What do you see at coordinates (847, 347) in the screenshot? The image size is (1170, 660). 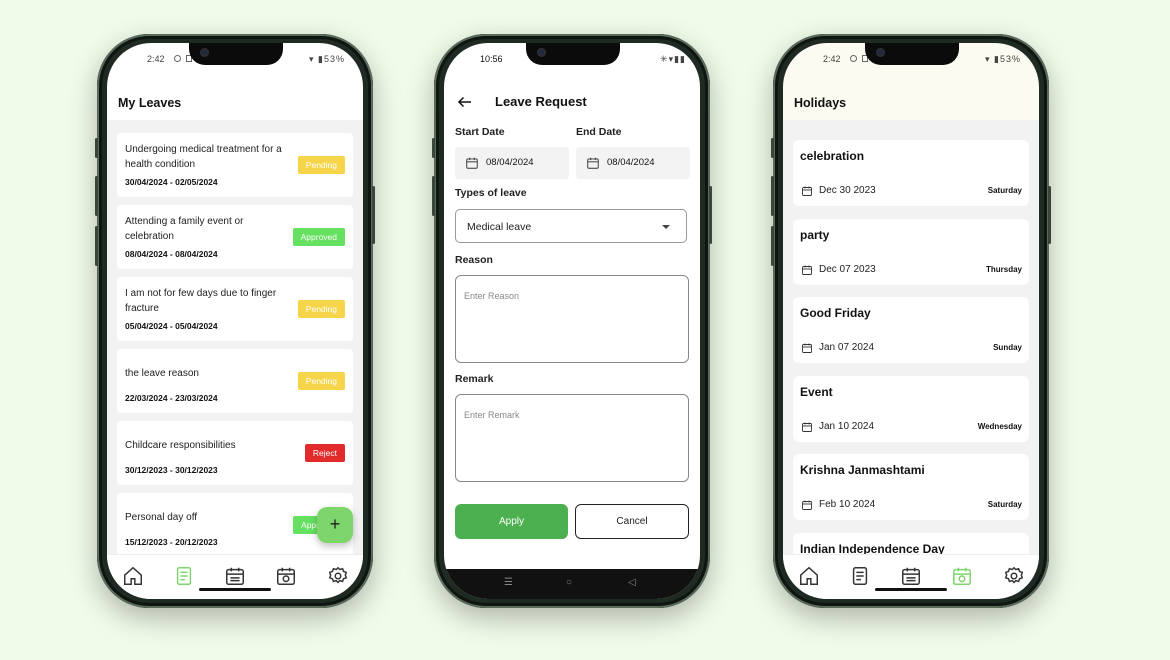 I see `holiday-date: Jan 07 2024` at bounding box center [847, 347].